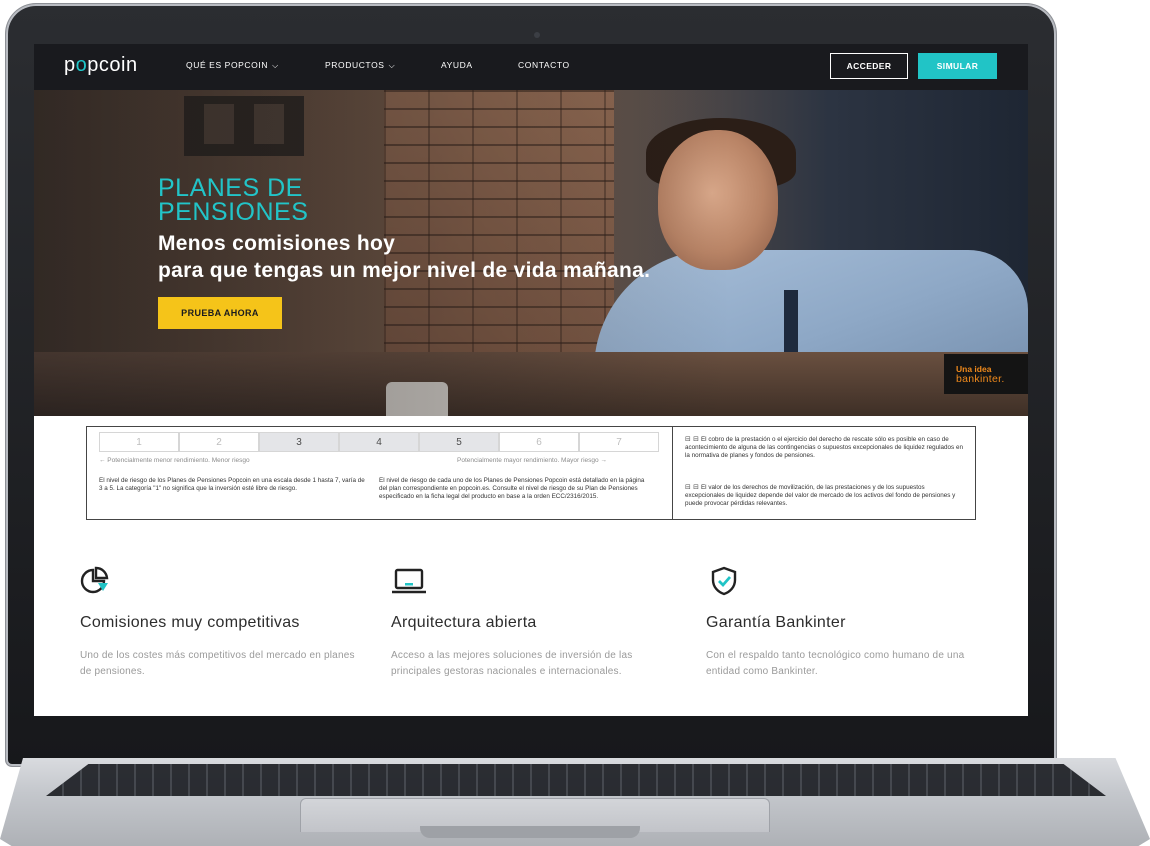 This screenshot has height=846, width=1150. Describe the element at coordinates (70, 65) in the screenshot. I see `logo-letter-p: p` at that location.